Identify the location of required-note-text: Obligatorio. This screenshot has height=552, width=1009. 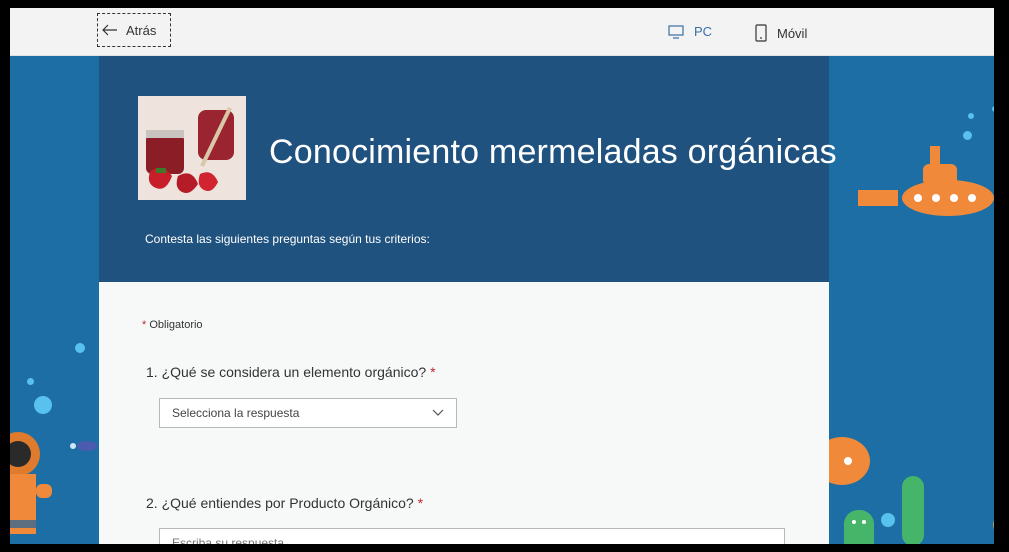
(176, 325).